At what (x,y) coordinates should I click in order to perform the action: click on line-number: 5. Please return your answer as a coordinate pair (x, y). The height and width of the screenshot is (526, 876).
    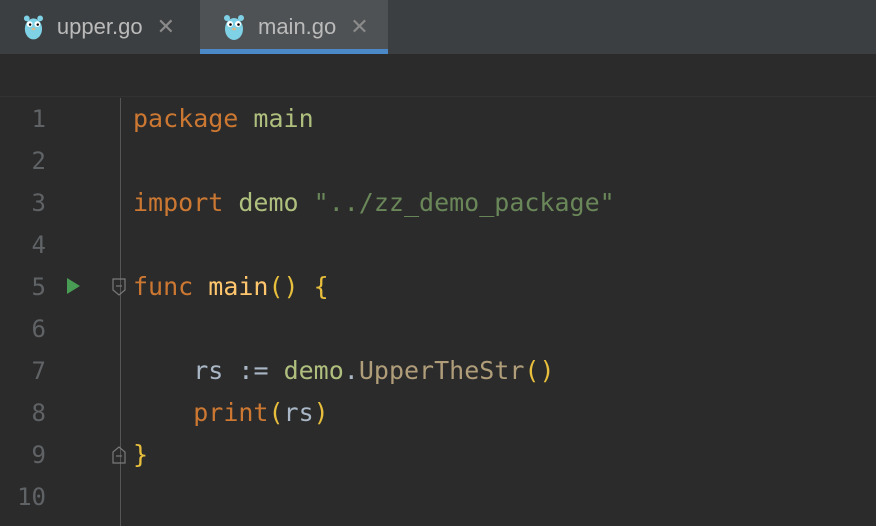
    Looking at the image, I should click on (38, 287).